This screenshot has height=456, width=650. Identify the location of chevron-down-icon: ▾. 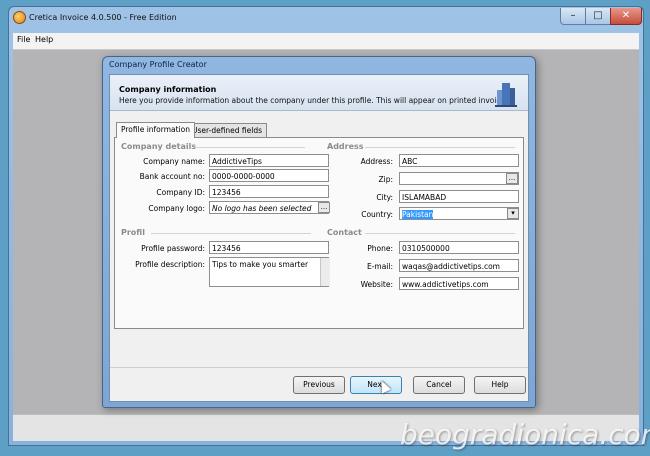
(513, 213).